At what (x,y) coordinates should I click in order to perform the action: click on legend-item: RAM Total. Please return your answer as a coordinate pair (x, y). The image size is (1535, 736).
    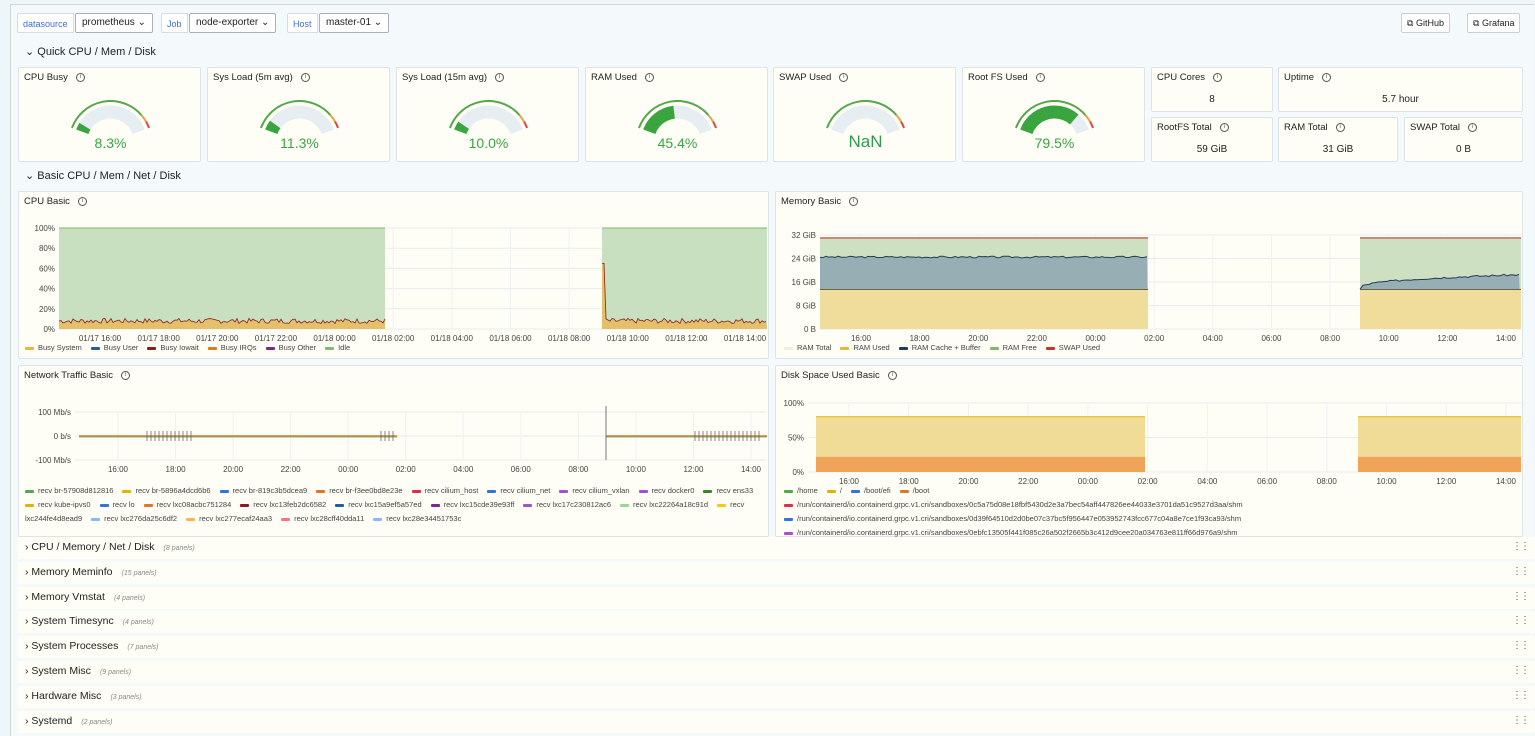
    Looking at the image, I should click on (807, 347).